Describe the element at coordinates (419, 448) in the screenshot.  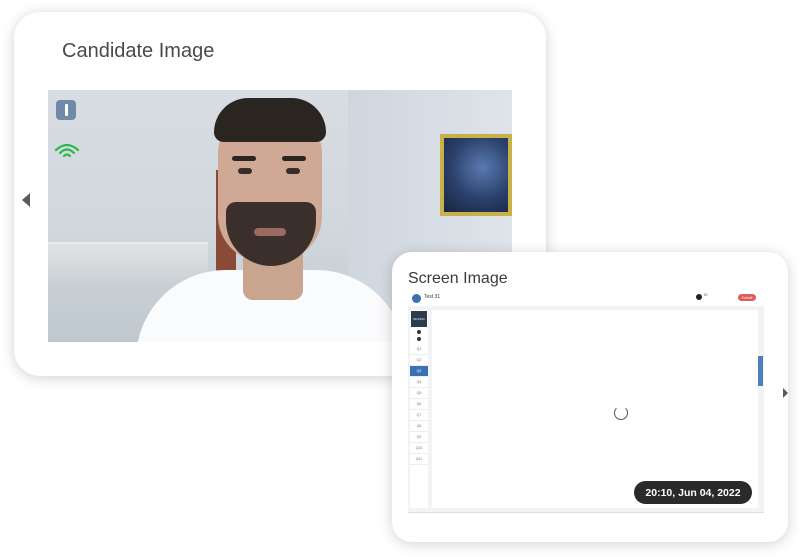
I see `captured-question-item: Q10` at that location.